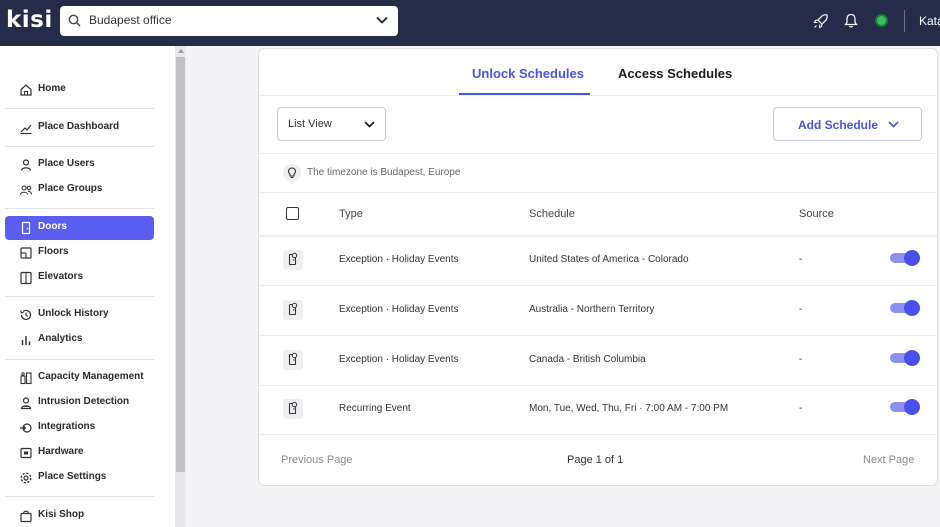 The width and height of the screenshot is (940, 527). What do you see at coordinates (73, 313) in the screenshot?
I see `sidebar-item-label: Unlock History` at bounding box center [73, 313].